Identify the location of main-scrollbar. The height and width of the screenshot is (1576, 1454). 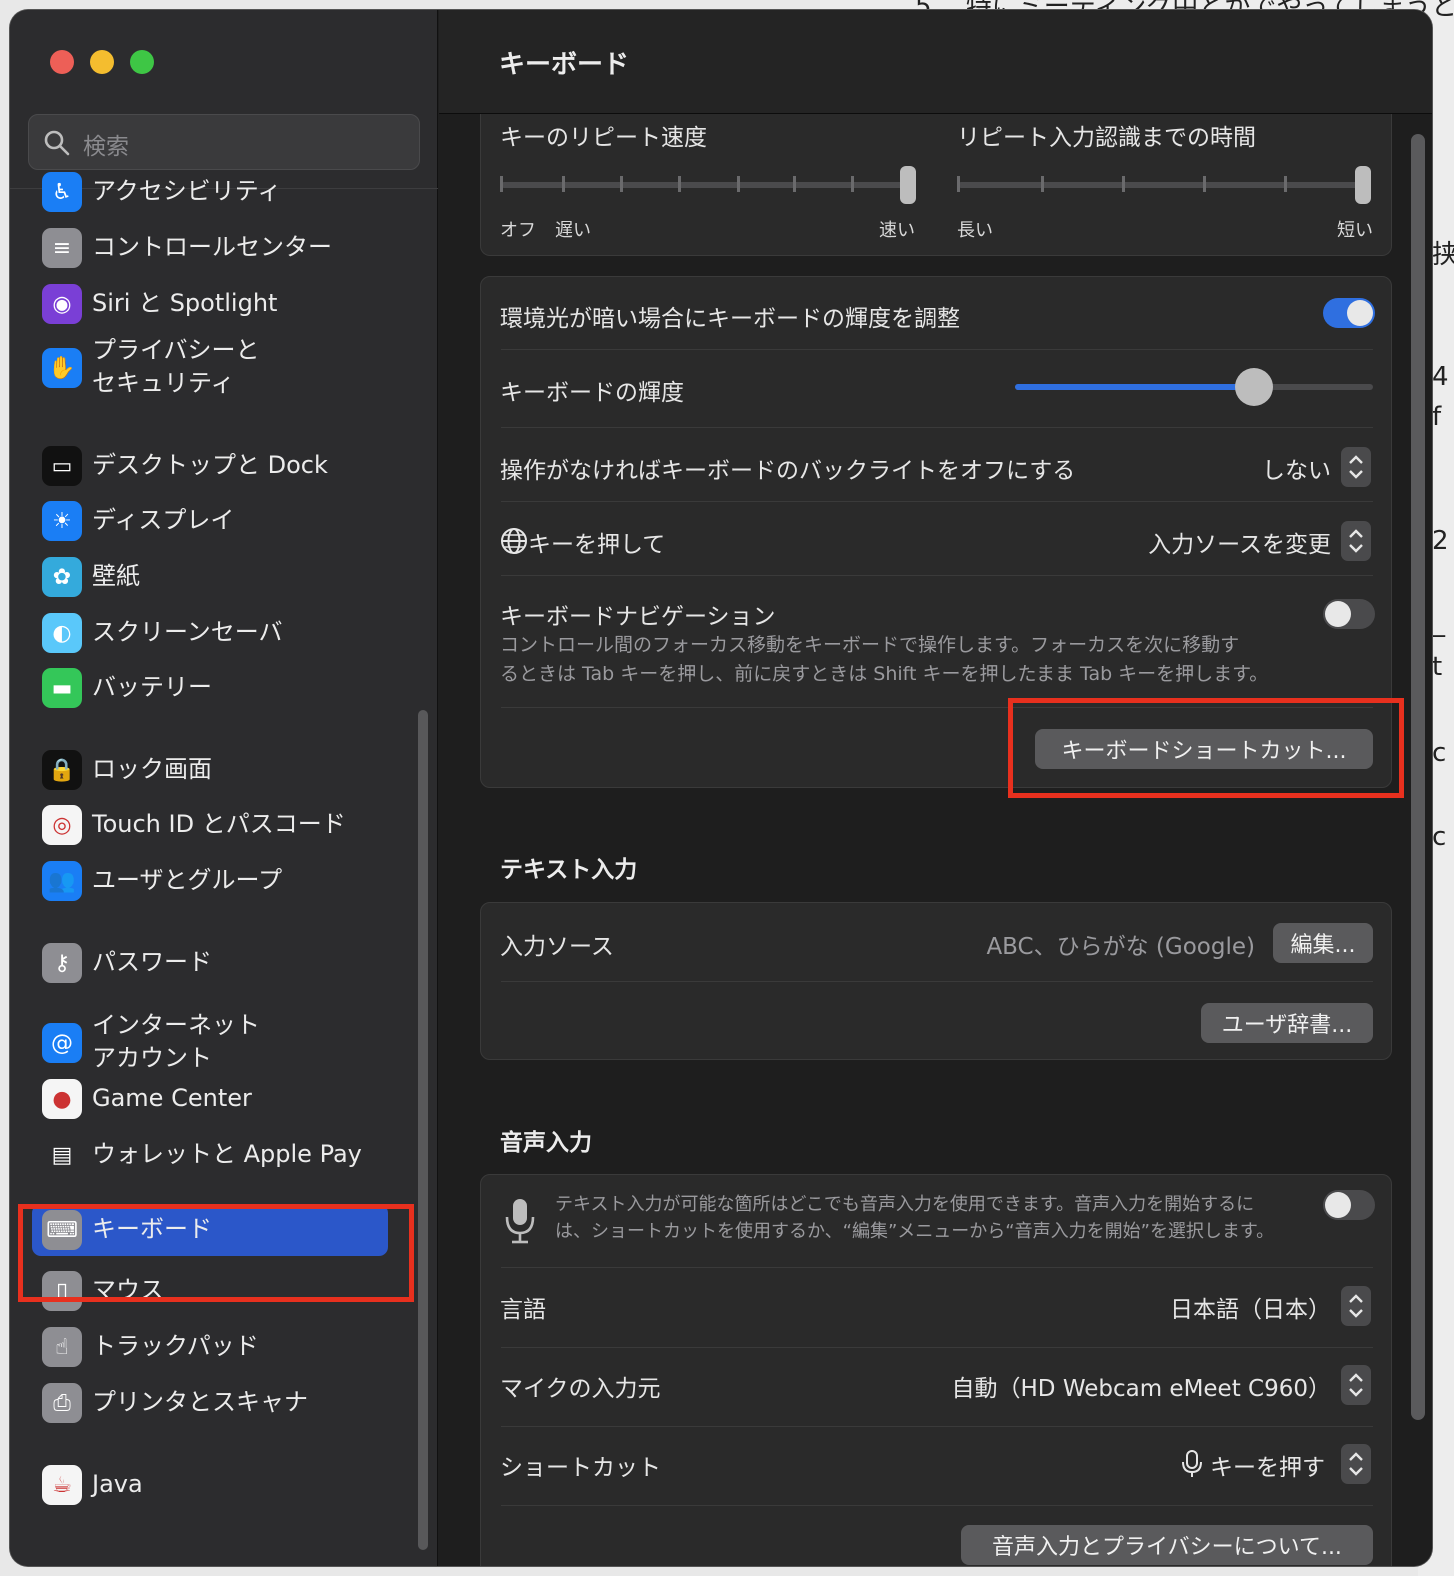
(1418, 777).